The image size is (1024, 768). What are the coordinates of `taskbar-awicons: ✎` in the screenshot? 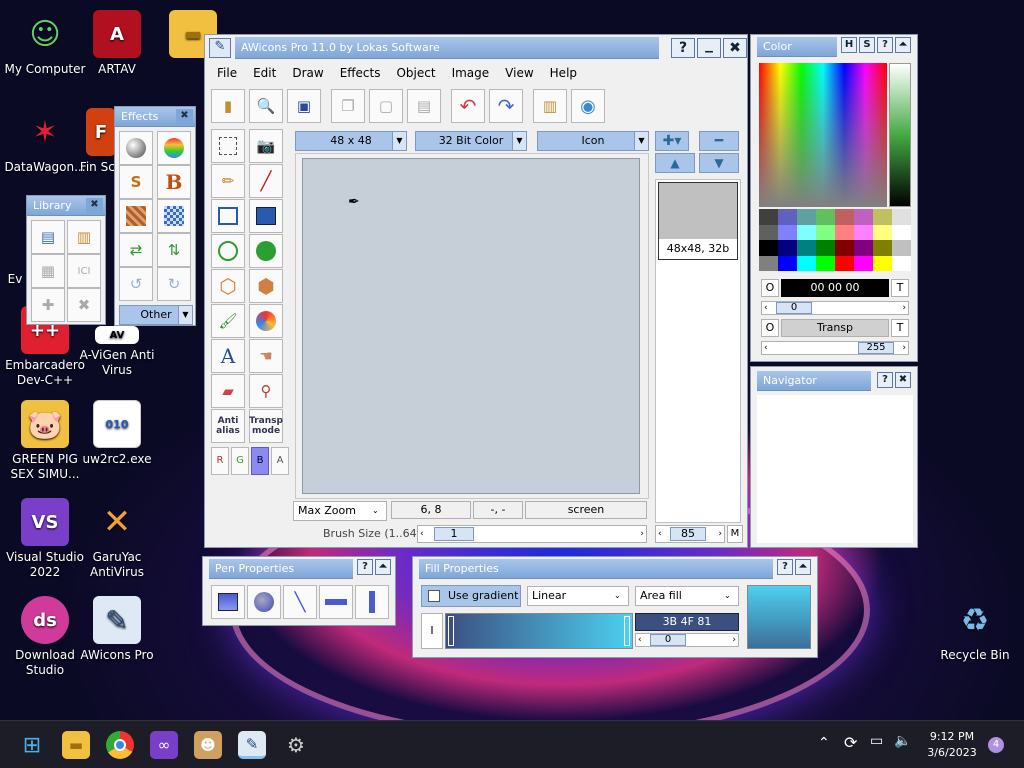 It's located at (252, 745).